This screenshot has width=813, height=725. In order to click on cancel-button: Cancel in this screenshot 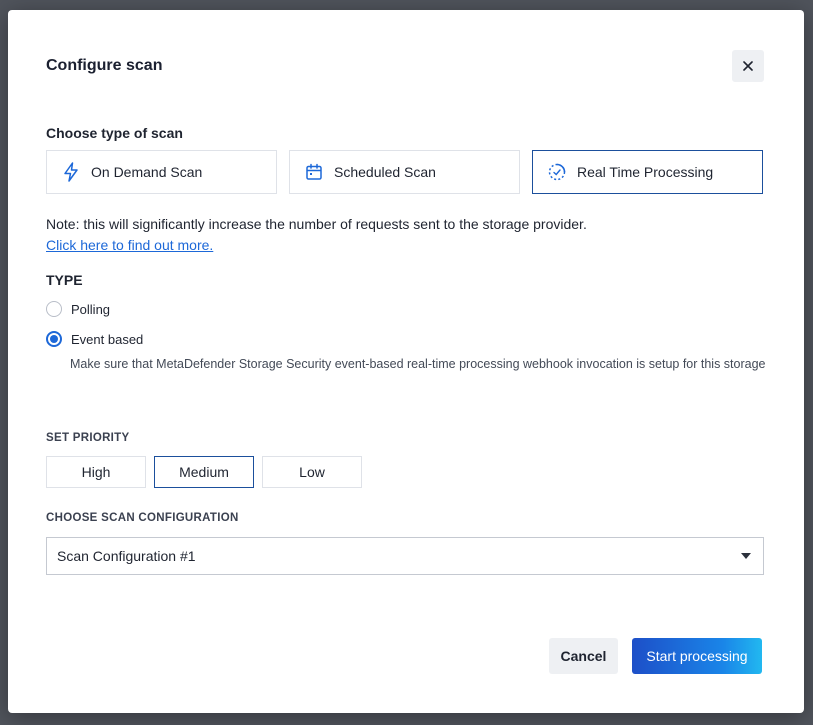, I will do `click(583, 656)`.